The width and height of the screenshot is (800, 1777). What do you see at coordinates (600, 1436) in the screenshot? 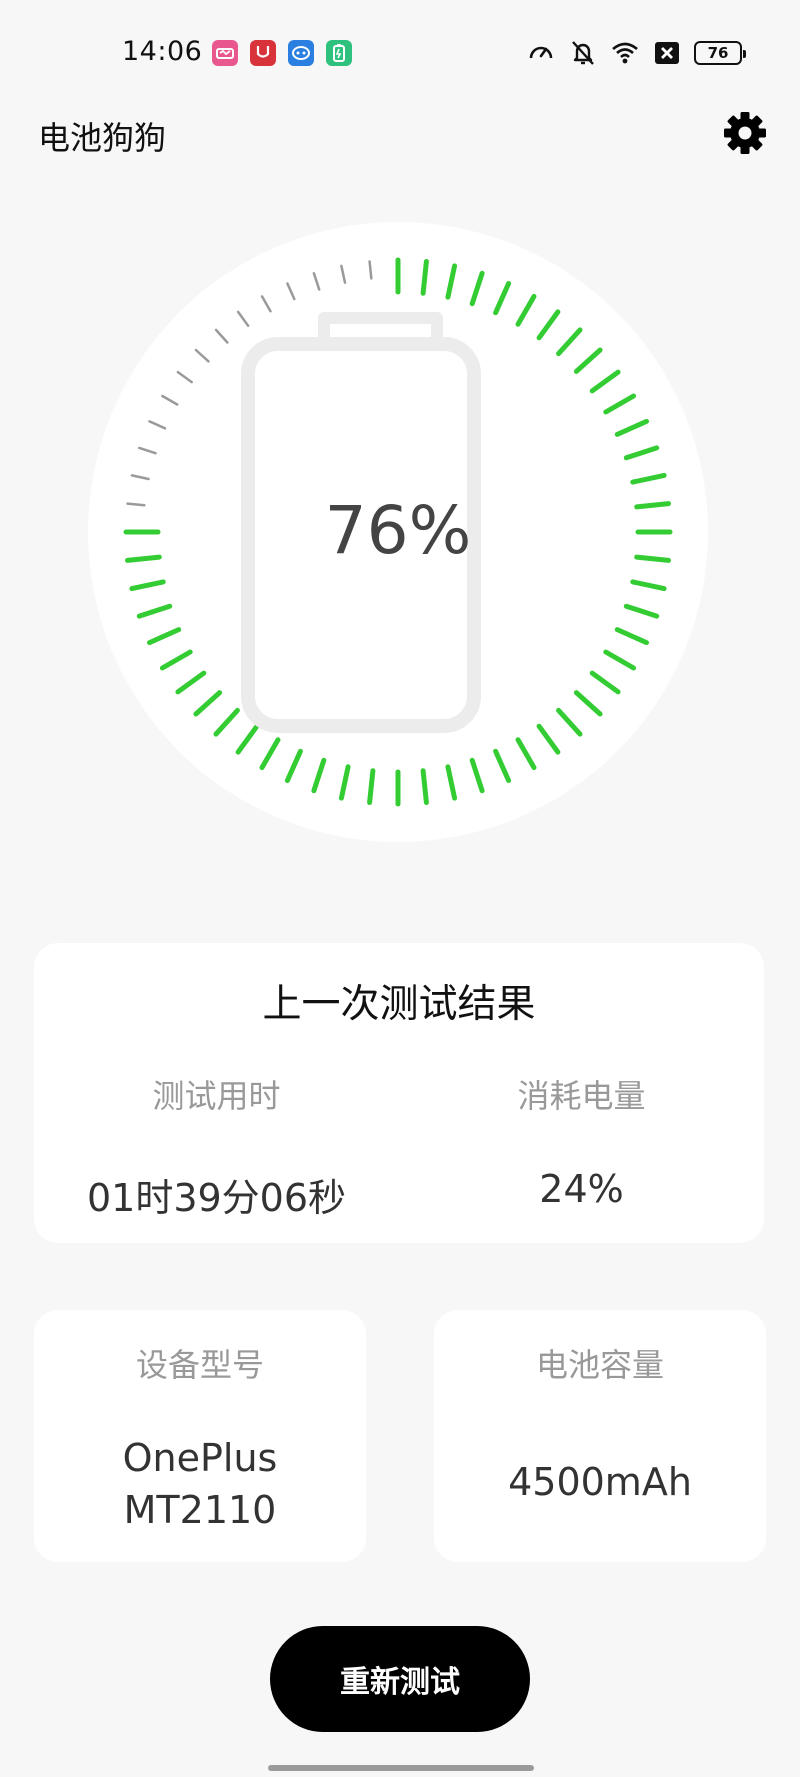
I see `battery-capacity-card: 电池容量 4500mAh` at bounding box center [600, 1436].